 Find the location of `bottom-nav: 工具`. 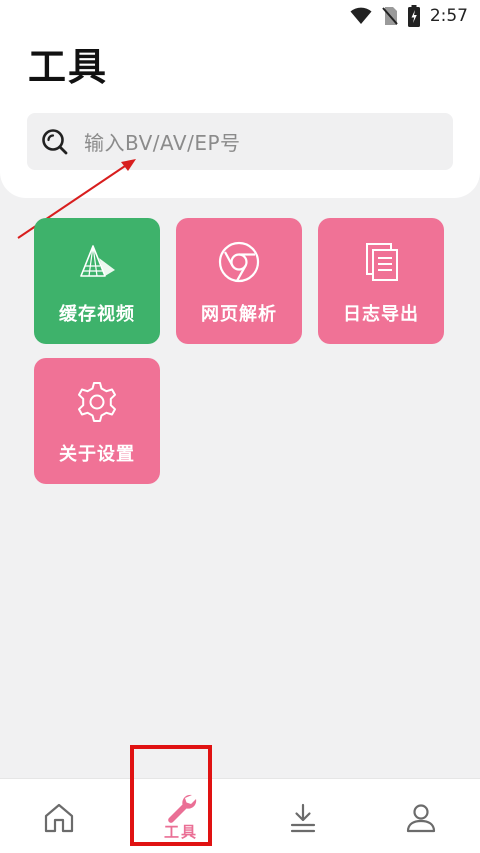

bottom-nav: 工具 is located at coordinates (240, 815).